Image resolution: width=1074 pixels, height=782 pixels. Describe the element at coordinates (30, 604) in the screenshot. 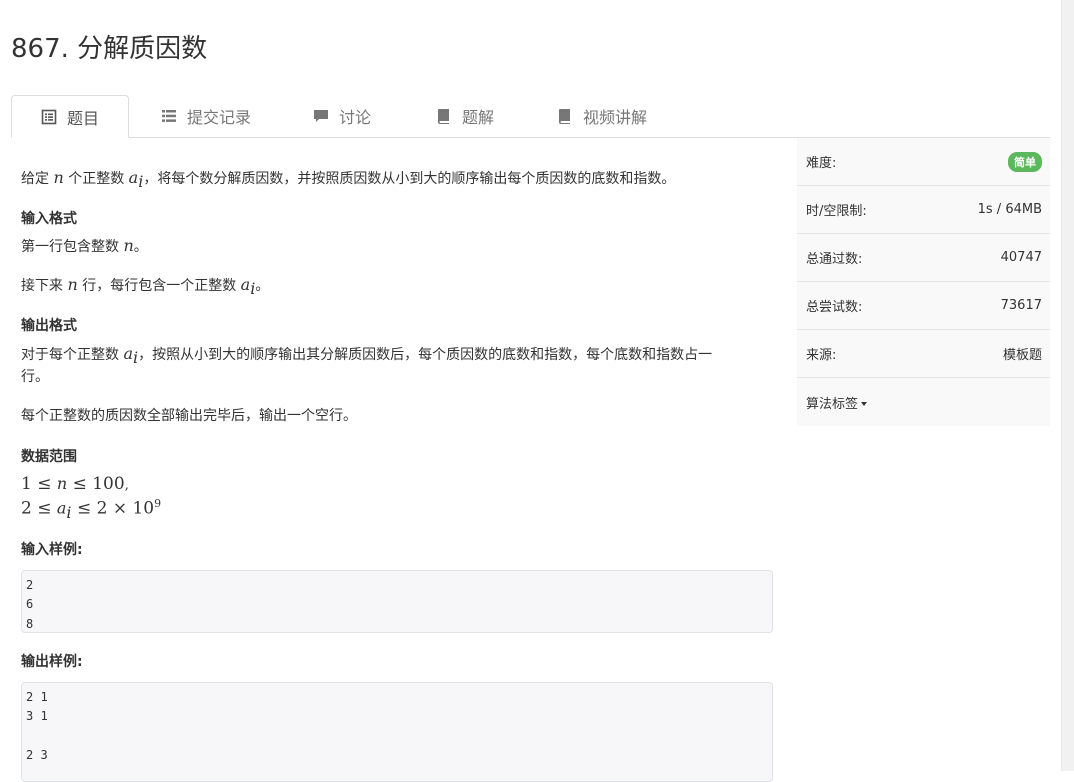

I see `code-line: 6` at that location.